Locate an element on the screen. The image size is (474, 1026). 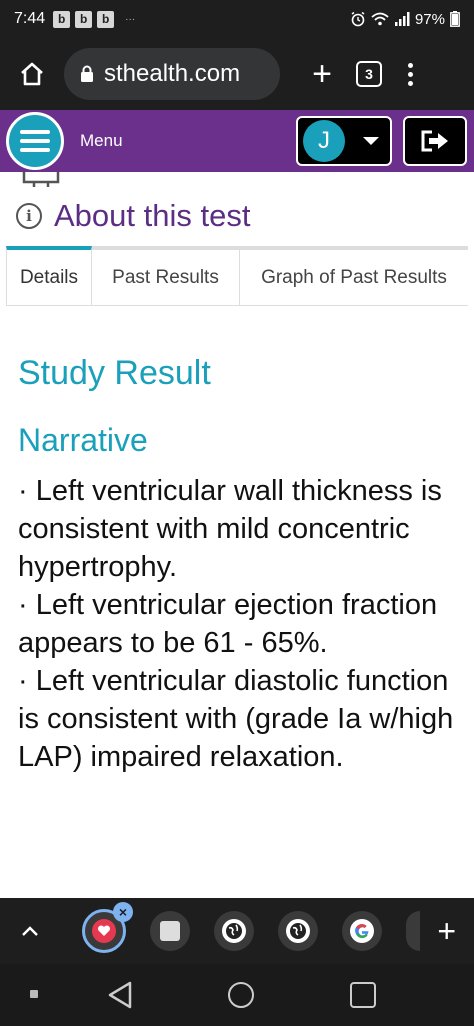
status-bar: 7:44 b b b ··· 97% is located at coordinates (237, 19).